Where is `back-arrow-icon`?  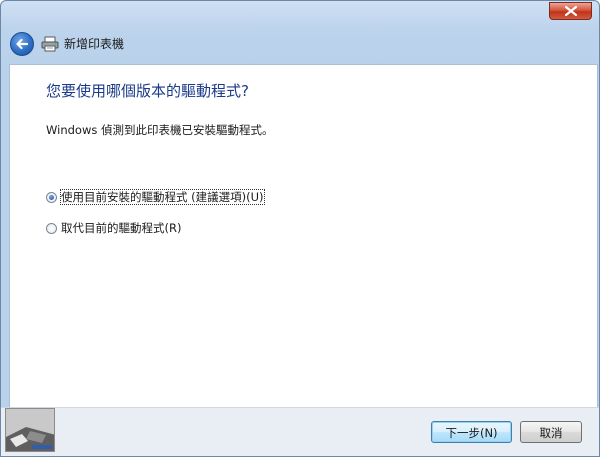
back-arrow-icon is located at coordinates (22, 44).